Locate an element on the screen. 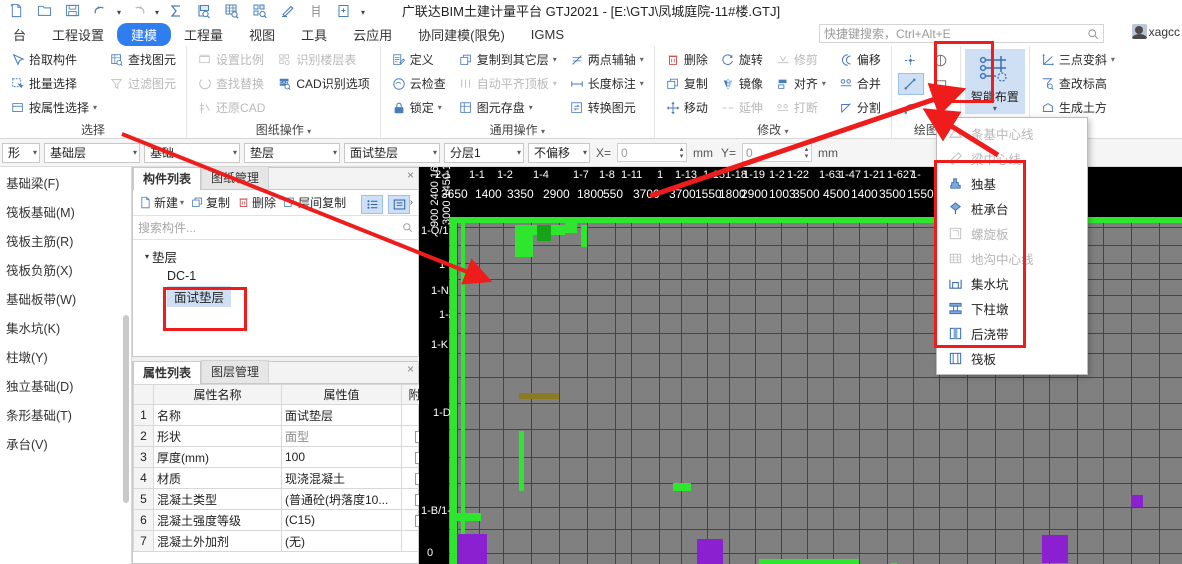 The image size is (1182, 564). delete-component-button: 删除 is located at coordinates (256, 202).